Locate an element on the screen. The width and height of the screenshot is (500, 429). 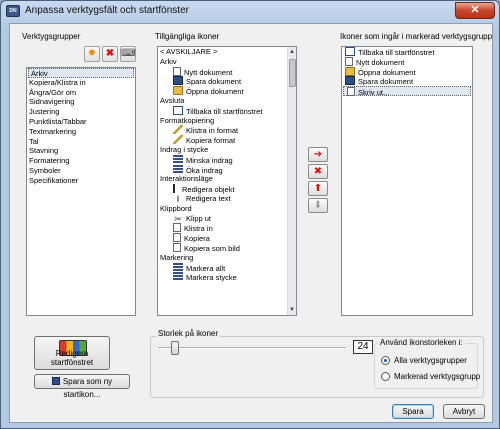
edit-start-window-button: Redigera startfönstret is located at coordinates (72, 353).